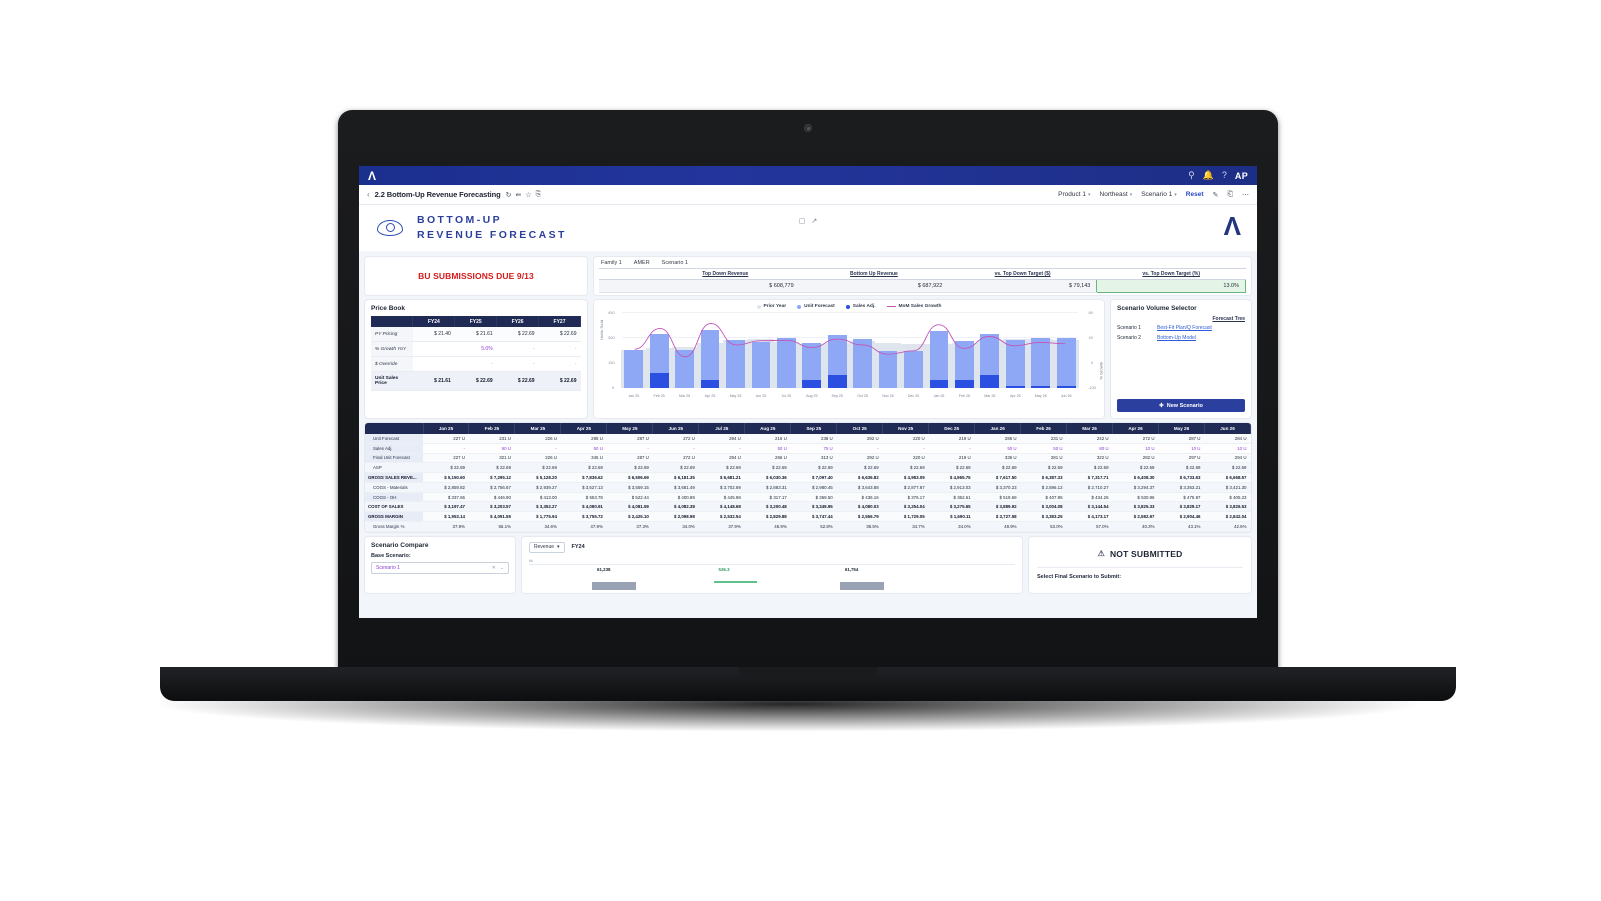 This screenshot has width=1601, height=901. Describe the element at coordinates (814, 221) in the screenshot. I see `expand-icon: ↗` at that location.